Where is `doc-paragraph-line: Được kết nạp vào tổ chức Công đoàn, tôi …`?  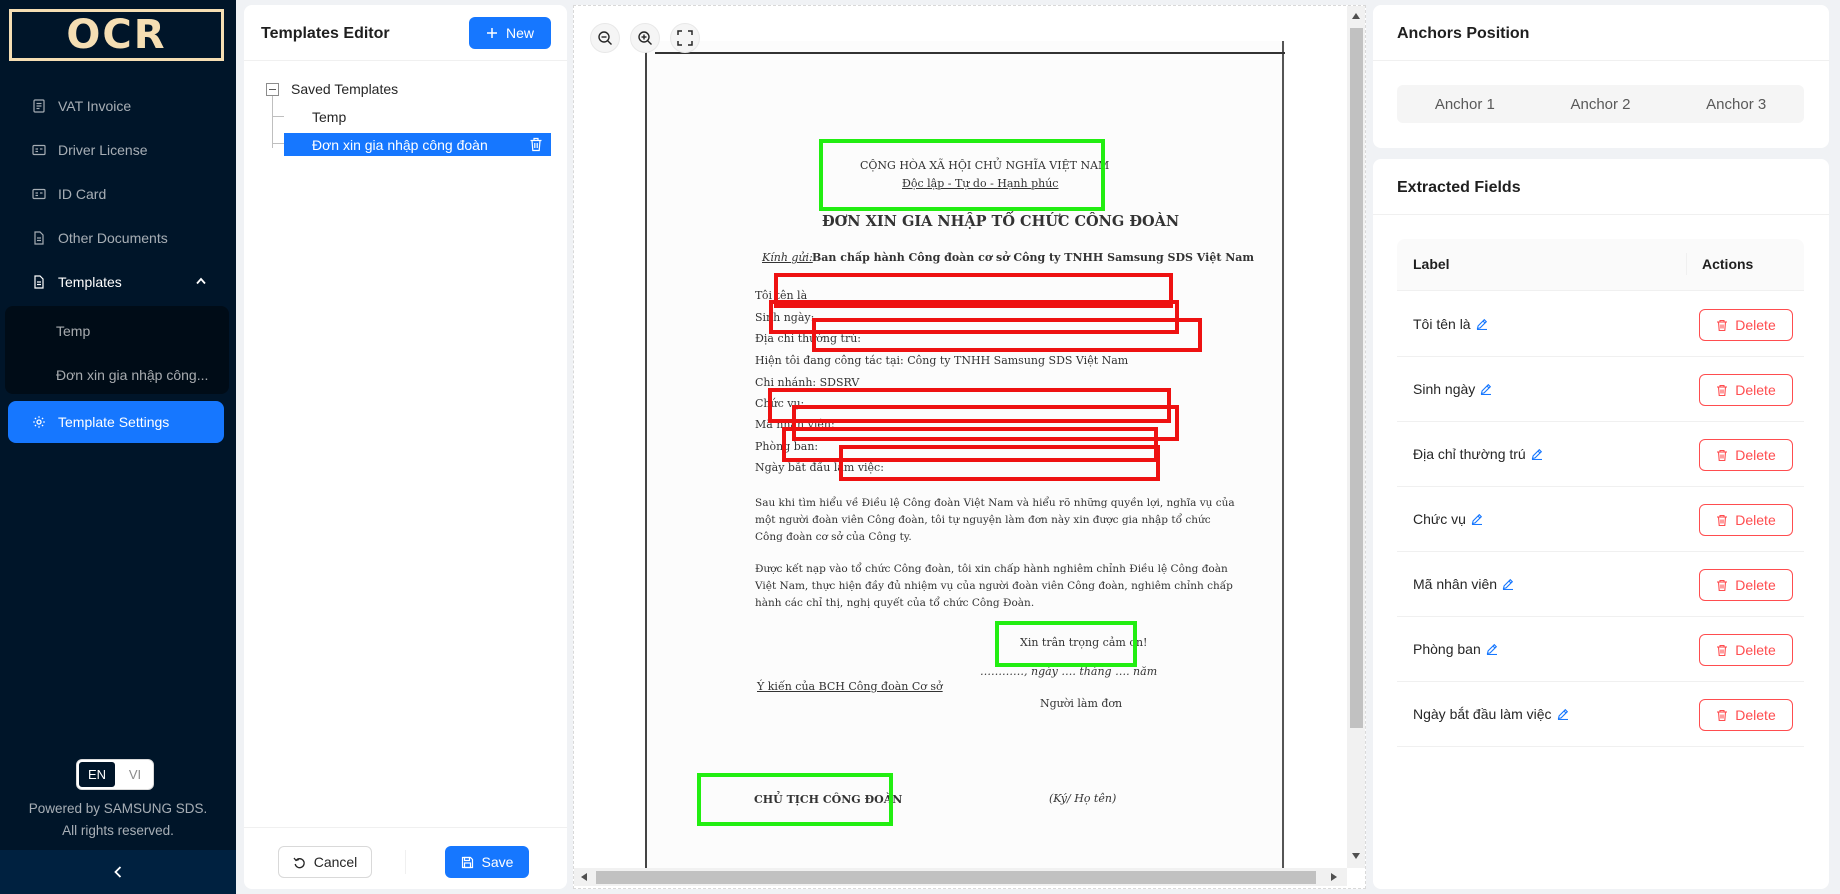 doc-paragraph-line: Được kết nạp vào tổ chức Công đoàn, tôi … is located at coordinates (991, 569).